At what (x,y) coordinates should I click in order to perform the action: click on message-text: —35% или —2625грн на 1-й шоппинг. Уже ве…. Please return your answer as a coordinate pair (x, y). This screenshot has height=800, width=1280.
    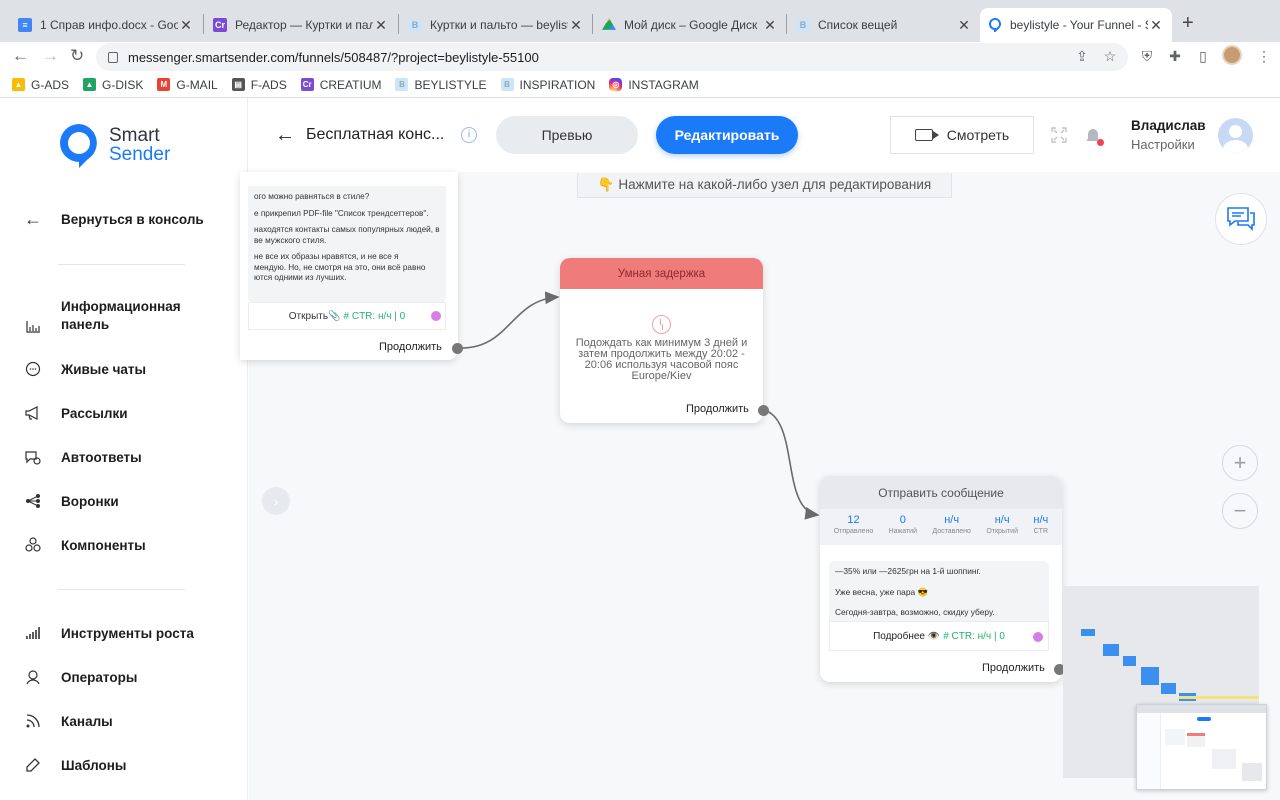
    Looking at the image, I should click on (939, 591).